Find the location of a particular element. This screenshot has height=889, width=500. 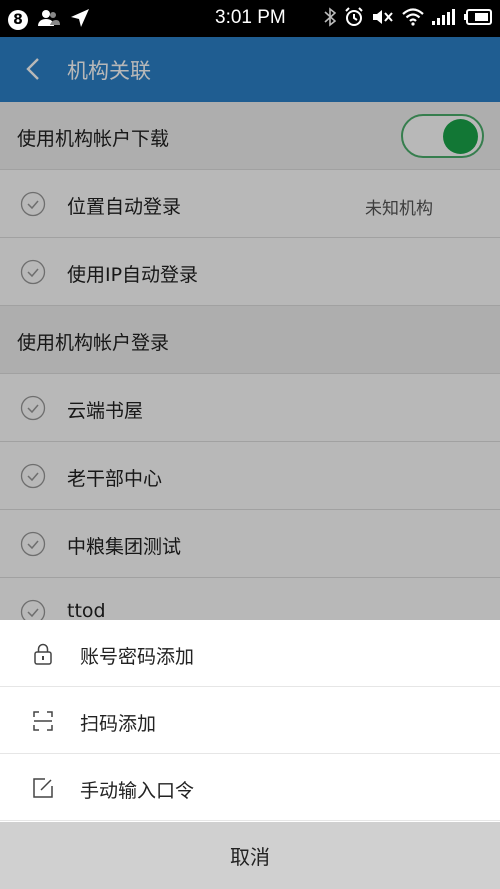

bluetooth-icon is located at coordinates (330, 17).